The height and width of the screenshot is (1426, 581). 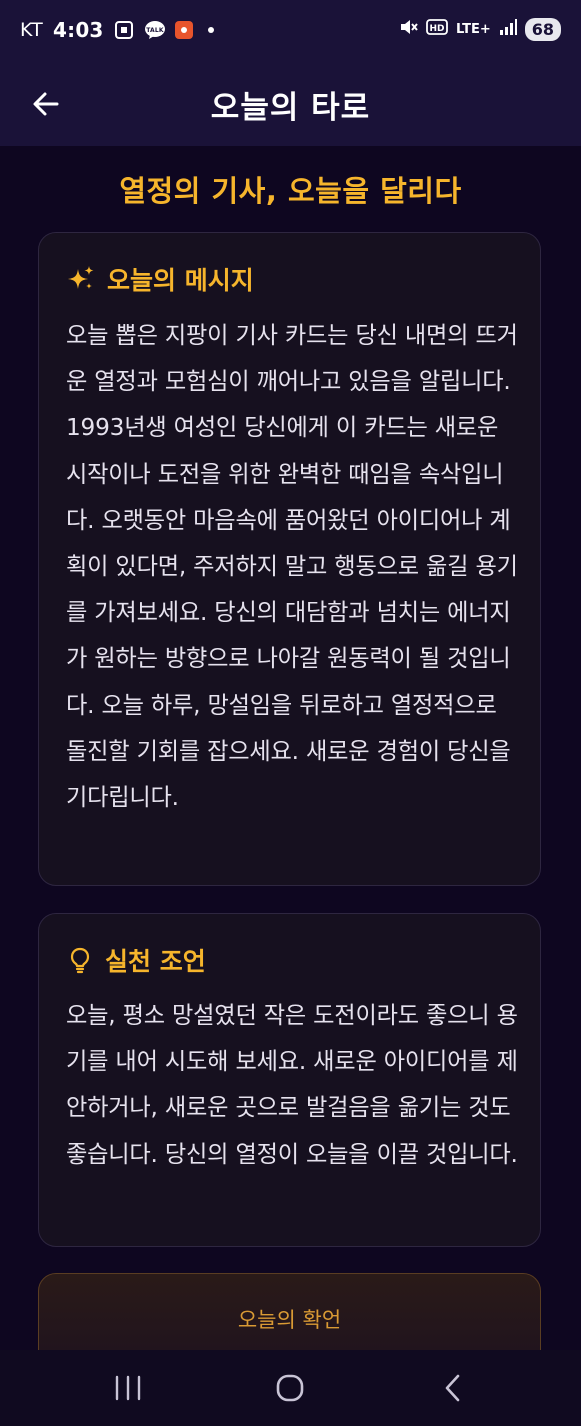 I want to click on mute-icon, so click(x=408, y=29).